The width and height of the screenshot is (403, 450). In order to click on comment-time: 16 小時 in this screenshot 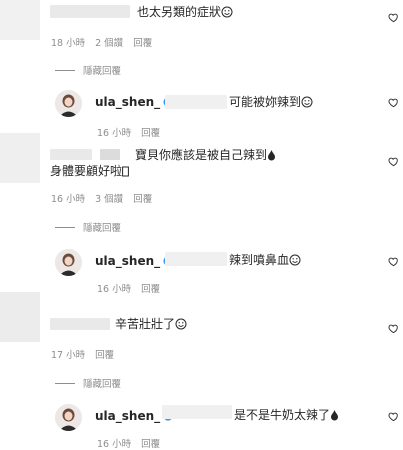, I will do `click(68, 199)`.